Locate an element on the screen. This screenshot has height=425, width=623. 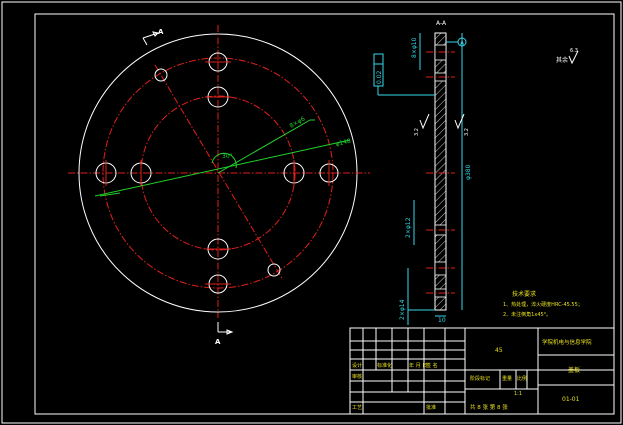
flatness-frame: 0.02 is located at coordinates (404, 74).